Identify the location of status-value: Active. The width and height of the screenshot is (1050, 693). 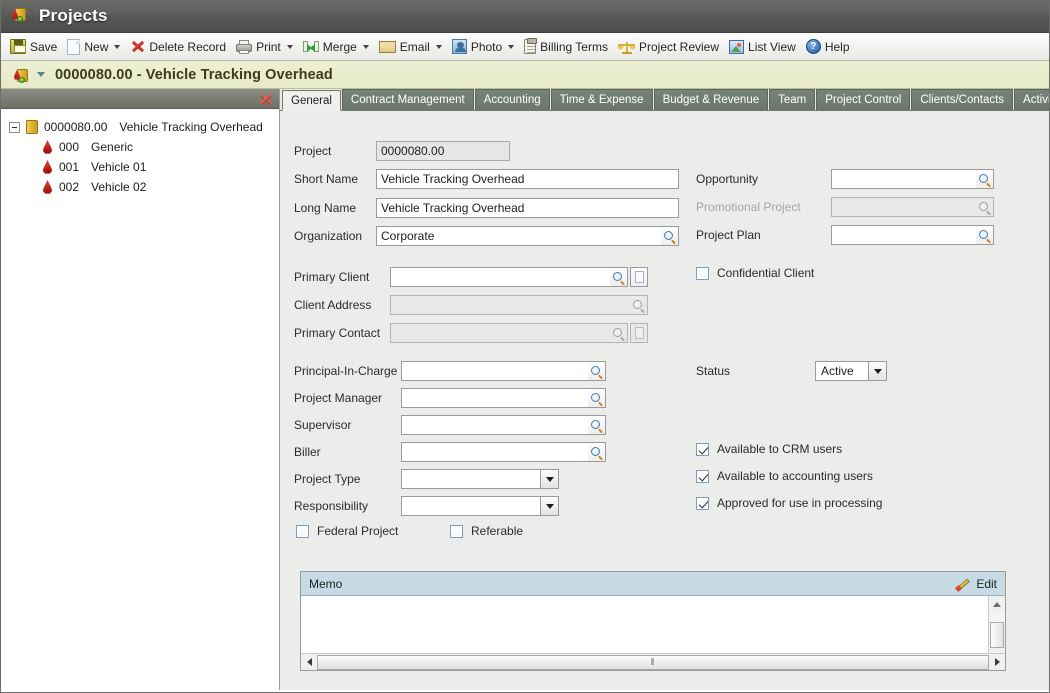
(841, 371).